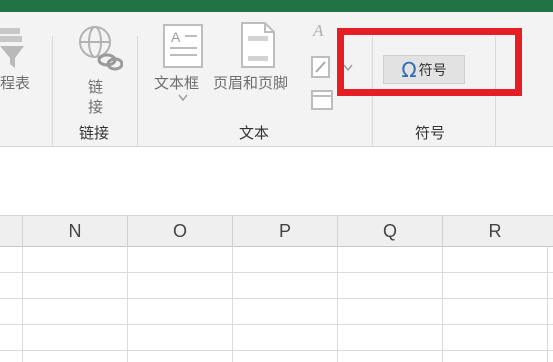  I want to click on red-highlight-box, so click(429, 62).